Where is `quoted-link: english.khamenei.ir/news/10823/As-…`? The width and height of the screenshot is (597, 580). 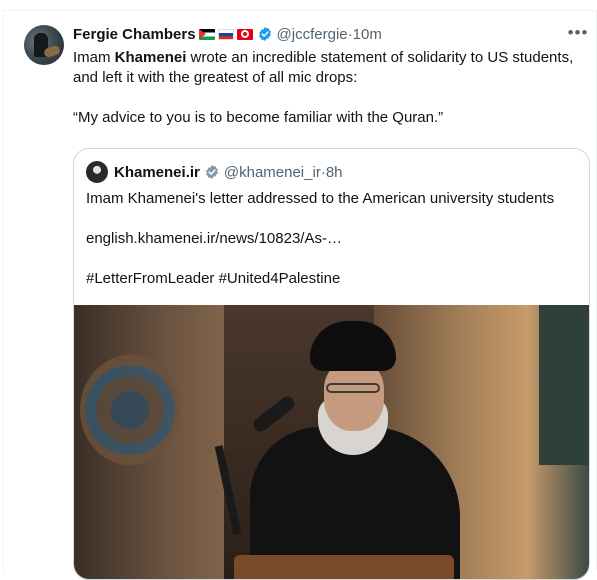
quoted-link: english.khamenei.ir/news/10823/As-… is located at coordinates (333, 239).